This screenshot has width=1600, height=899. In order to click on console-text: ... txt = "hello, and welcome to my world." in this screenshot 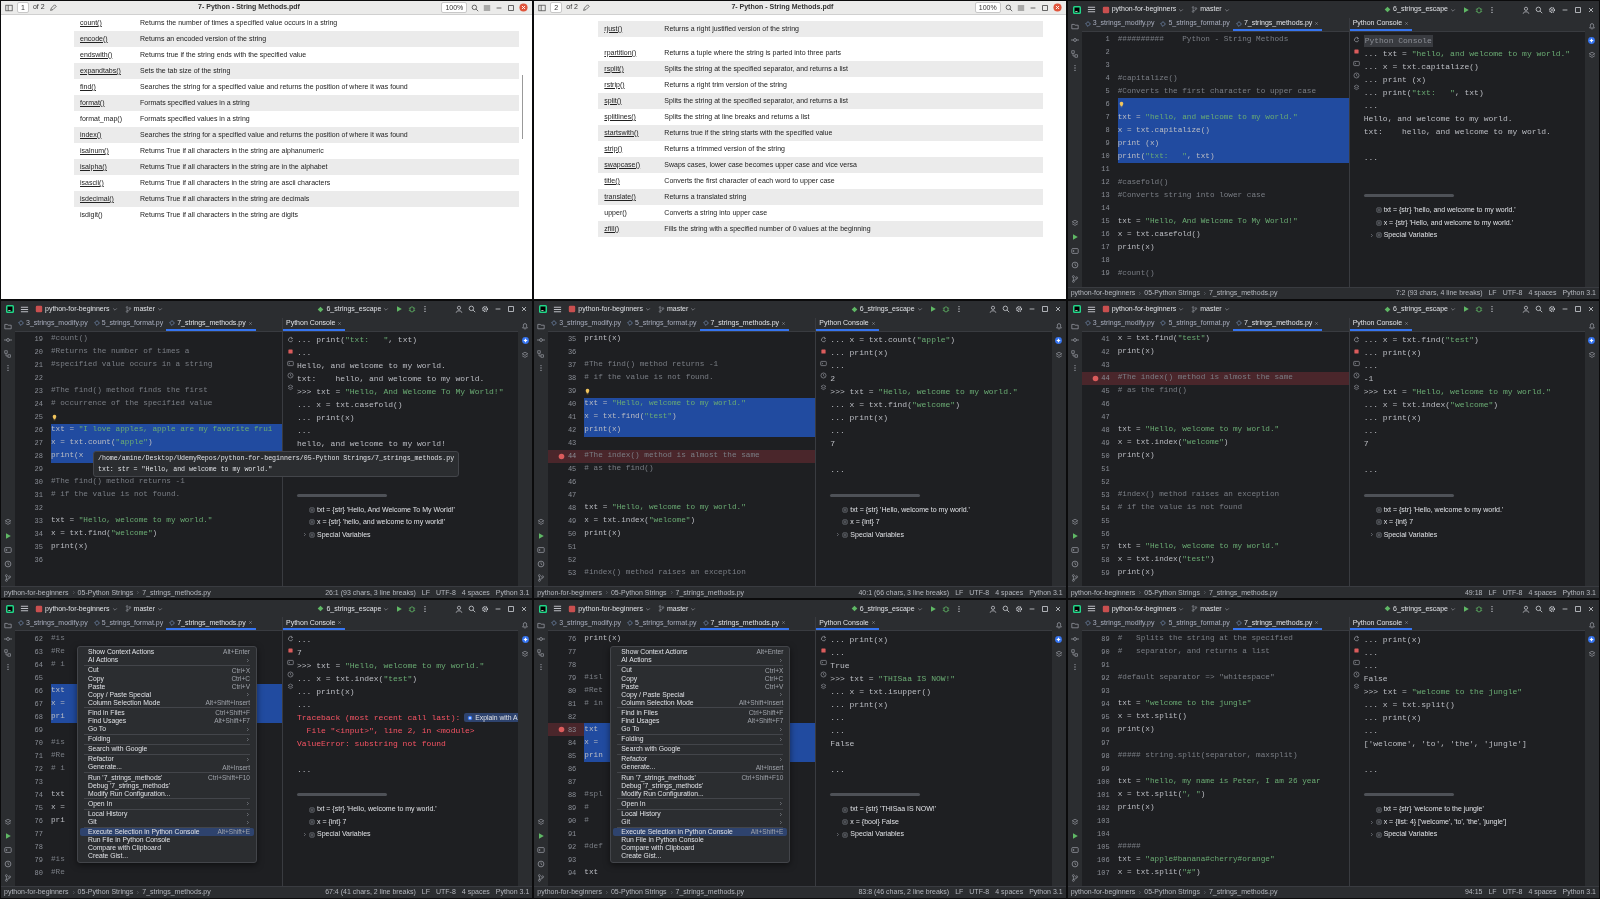, I will do `click(1467, 53)`.